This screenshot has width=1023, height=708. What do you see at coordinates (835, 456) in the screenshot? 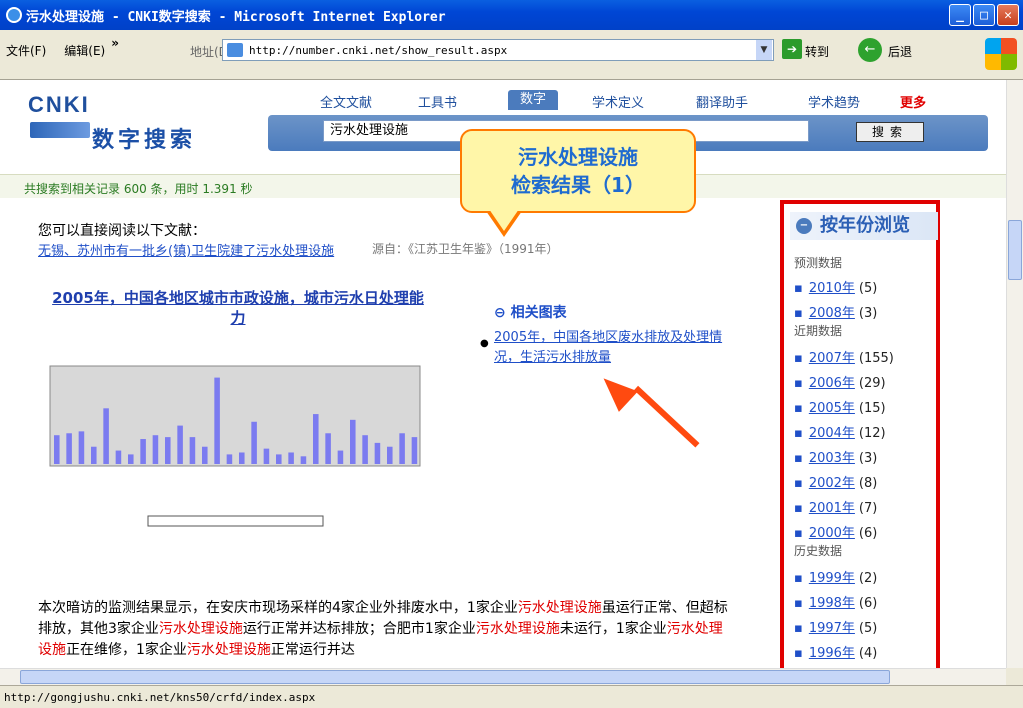
I see `year-item: ▪ 2003年 (3)` at bounding box center [835, 456].